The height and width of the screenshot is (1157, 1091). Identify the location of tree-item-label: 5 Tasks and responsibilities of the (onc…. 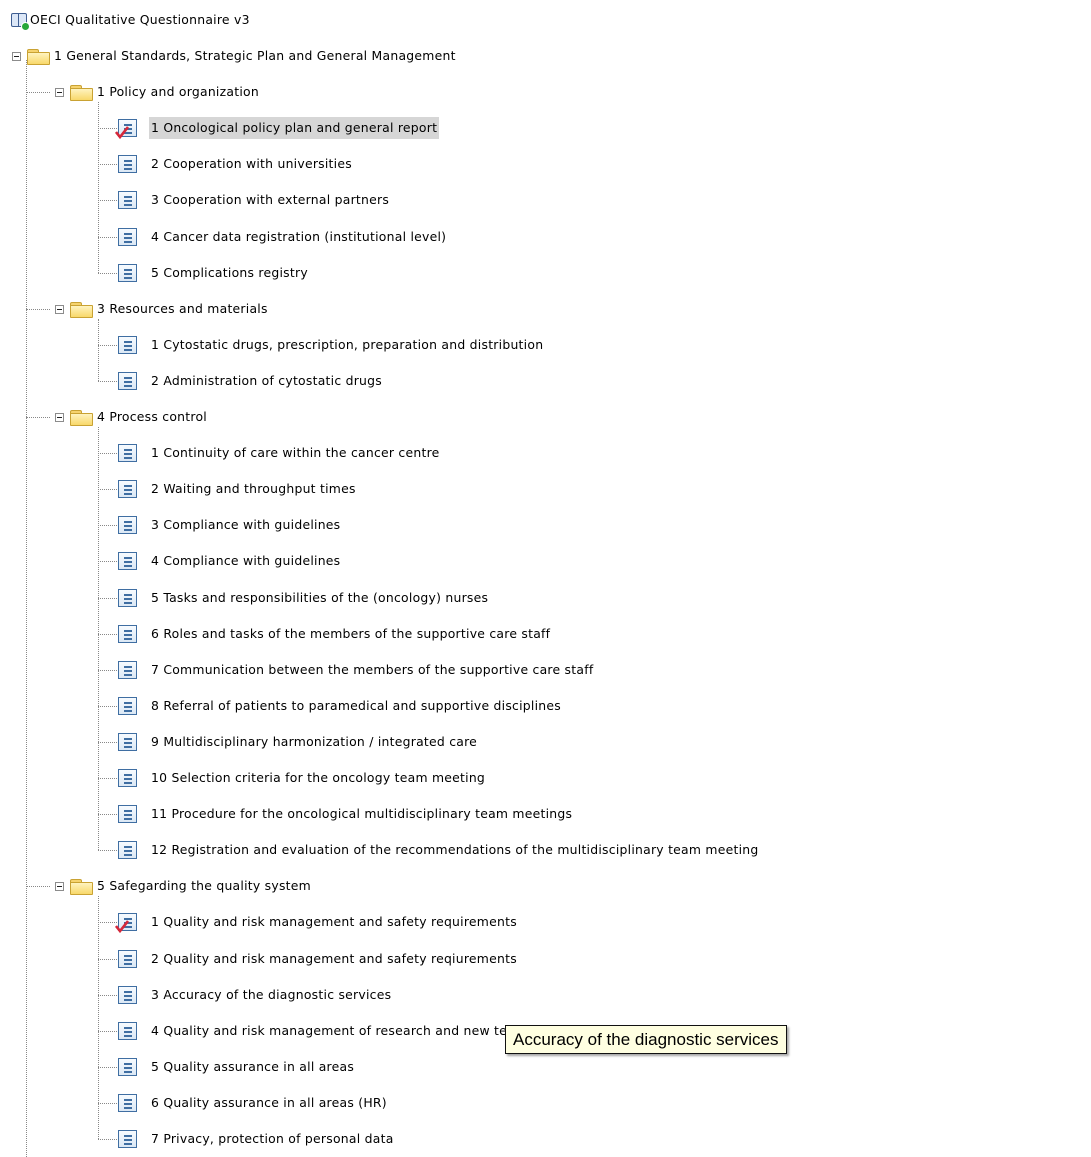
(320, 597).